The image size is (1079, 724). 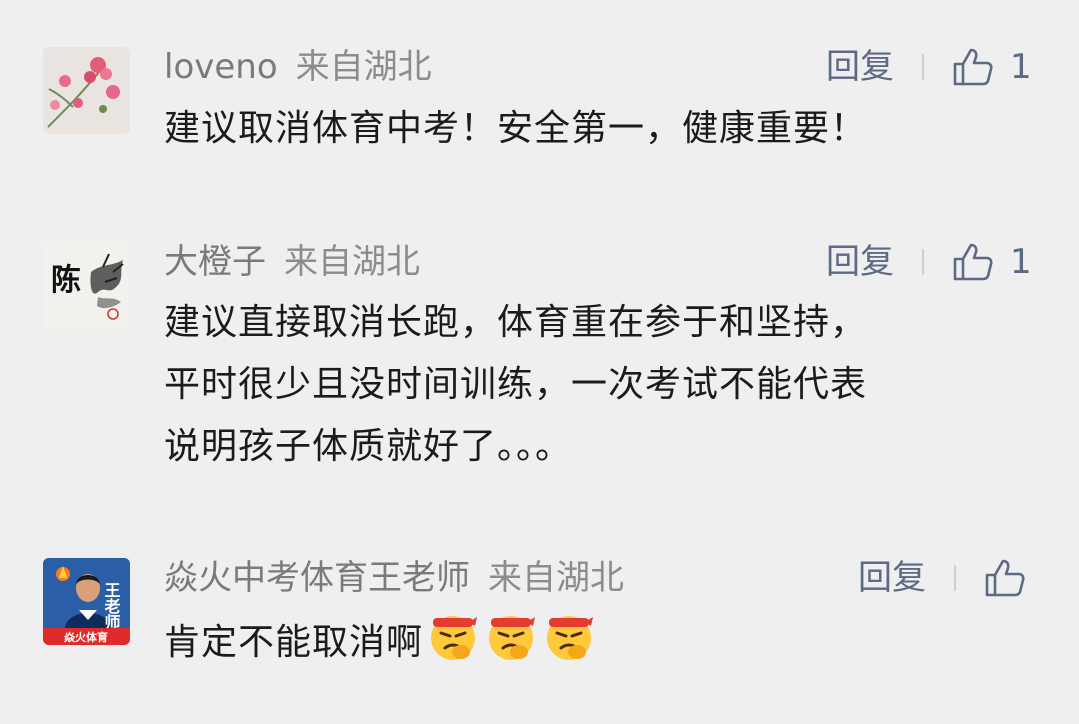 I want to click on username: 焱火中考体育王老师, so click(x=317, y=578).